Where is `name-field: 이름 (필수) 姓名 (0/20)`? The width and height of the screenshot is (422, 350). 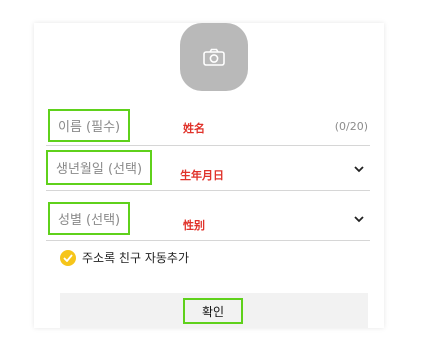 name-field: 이름 (필수) 姓名 (0/20) is located at coordinates (208, 126).